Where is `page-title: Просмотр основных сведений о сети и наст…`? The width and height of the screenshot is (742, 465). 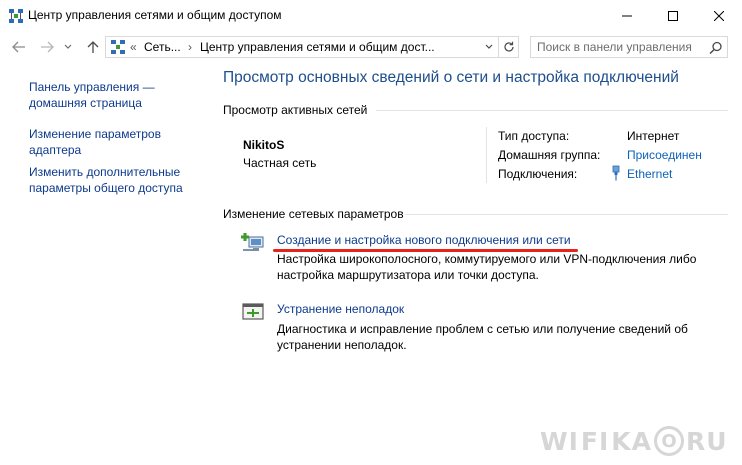 page-title: Просмотр основных сведений о сети и наст… is located at coordinates (451, 77).